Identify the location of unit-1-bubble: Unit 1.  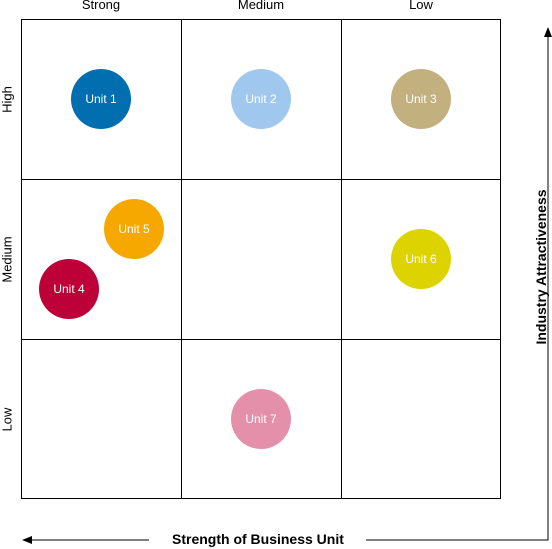
(101, 99).